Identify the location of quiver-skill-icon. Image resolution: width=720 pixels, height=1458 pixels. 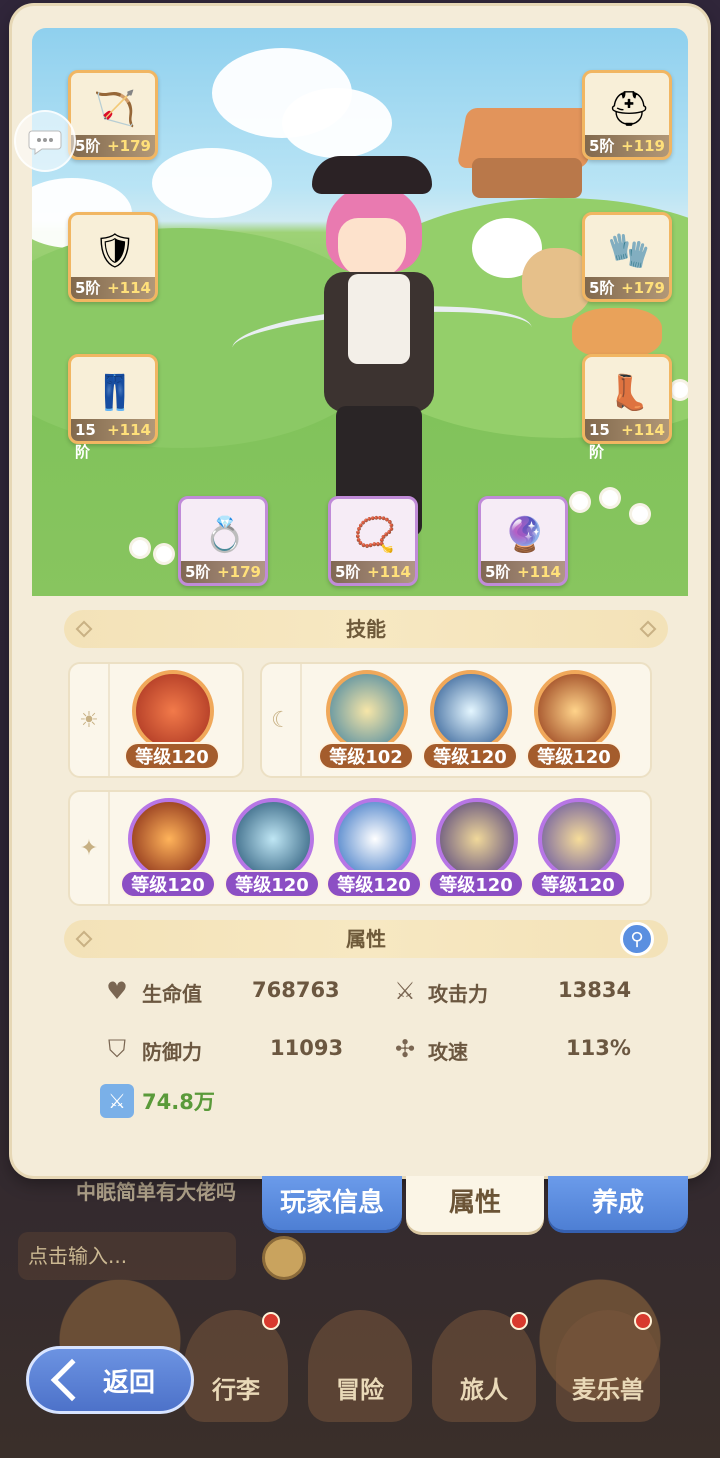
(477, 839).